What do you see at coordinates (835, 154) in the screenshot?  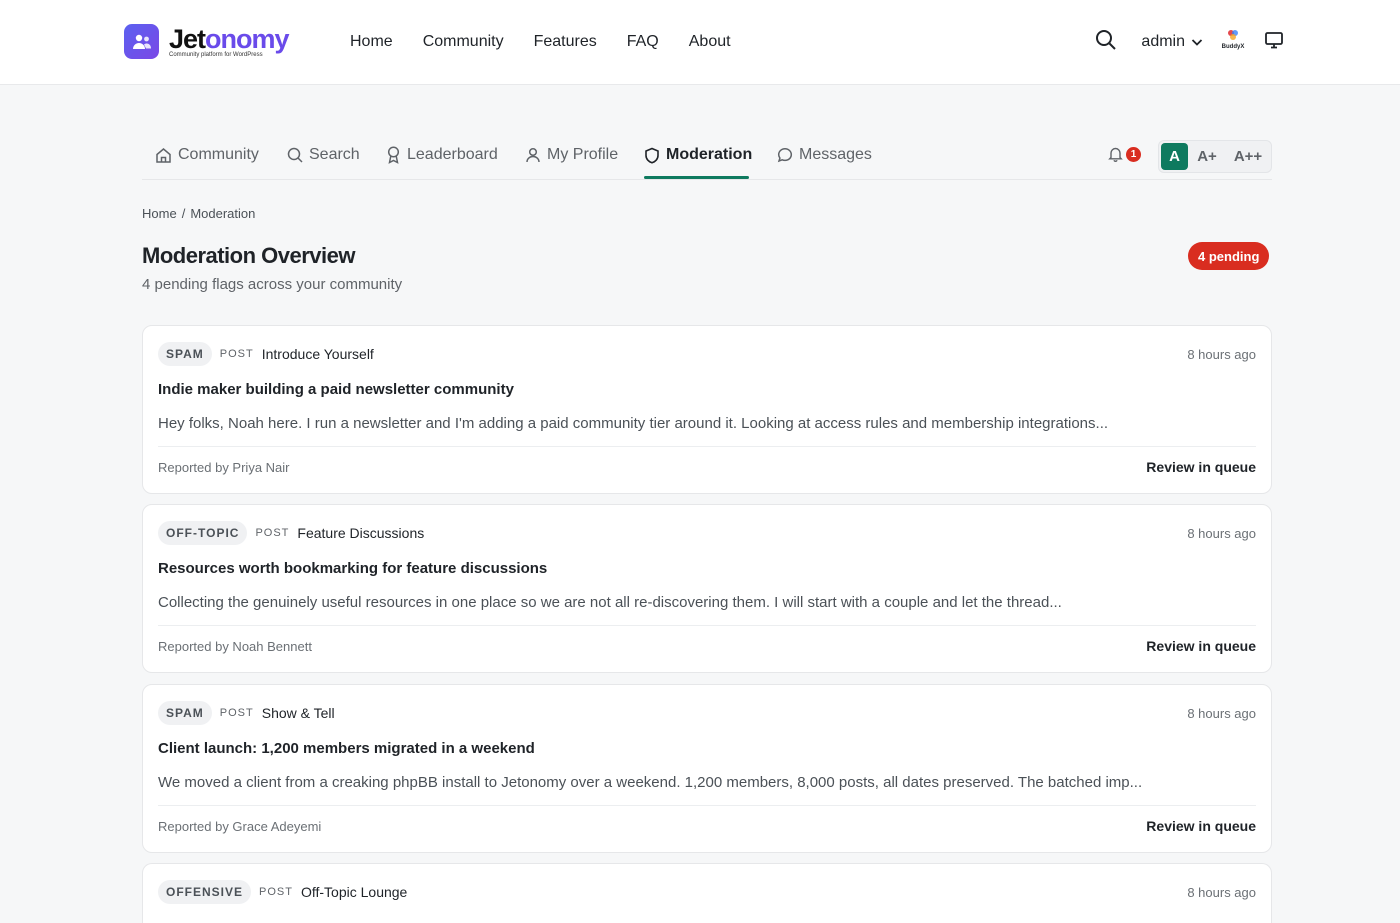 I see `tab-label: Messages` at bounding box center [835, 154].